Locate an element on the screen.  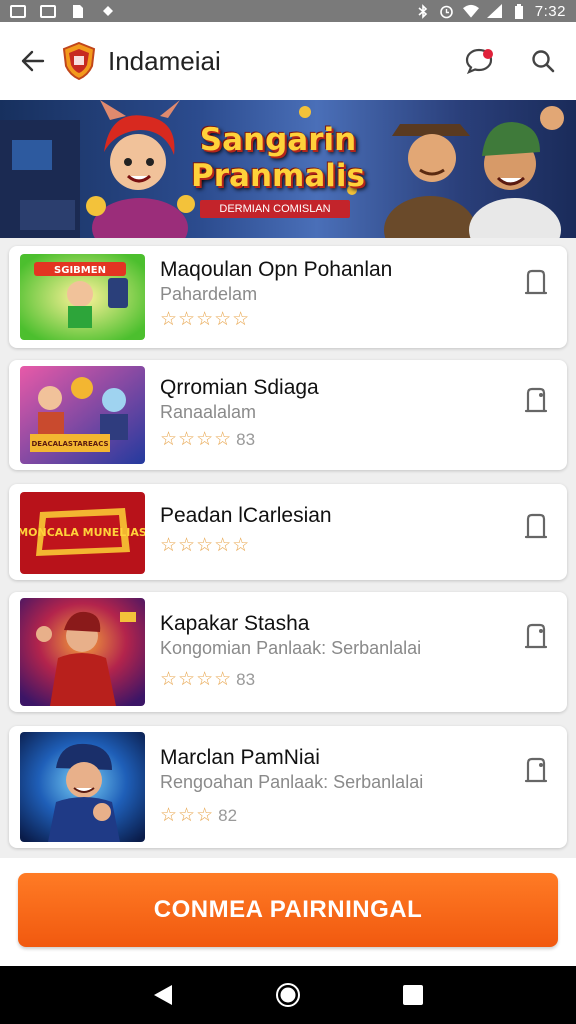
status-time: 7:32 is located at coordinates (550, 11).